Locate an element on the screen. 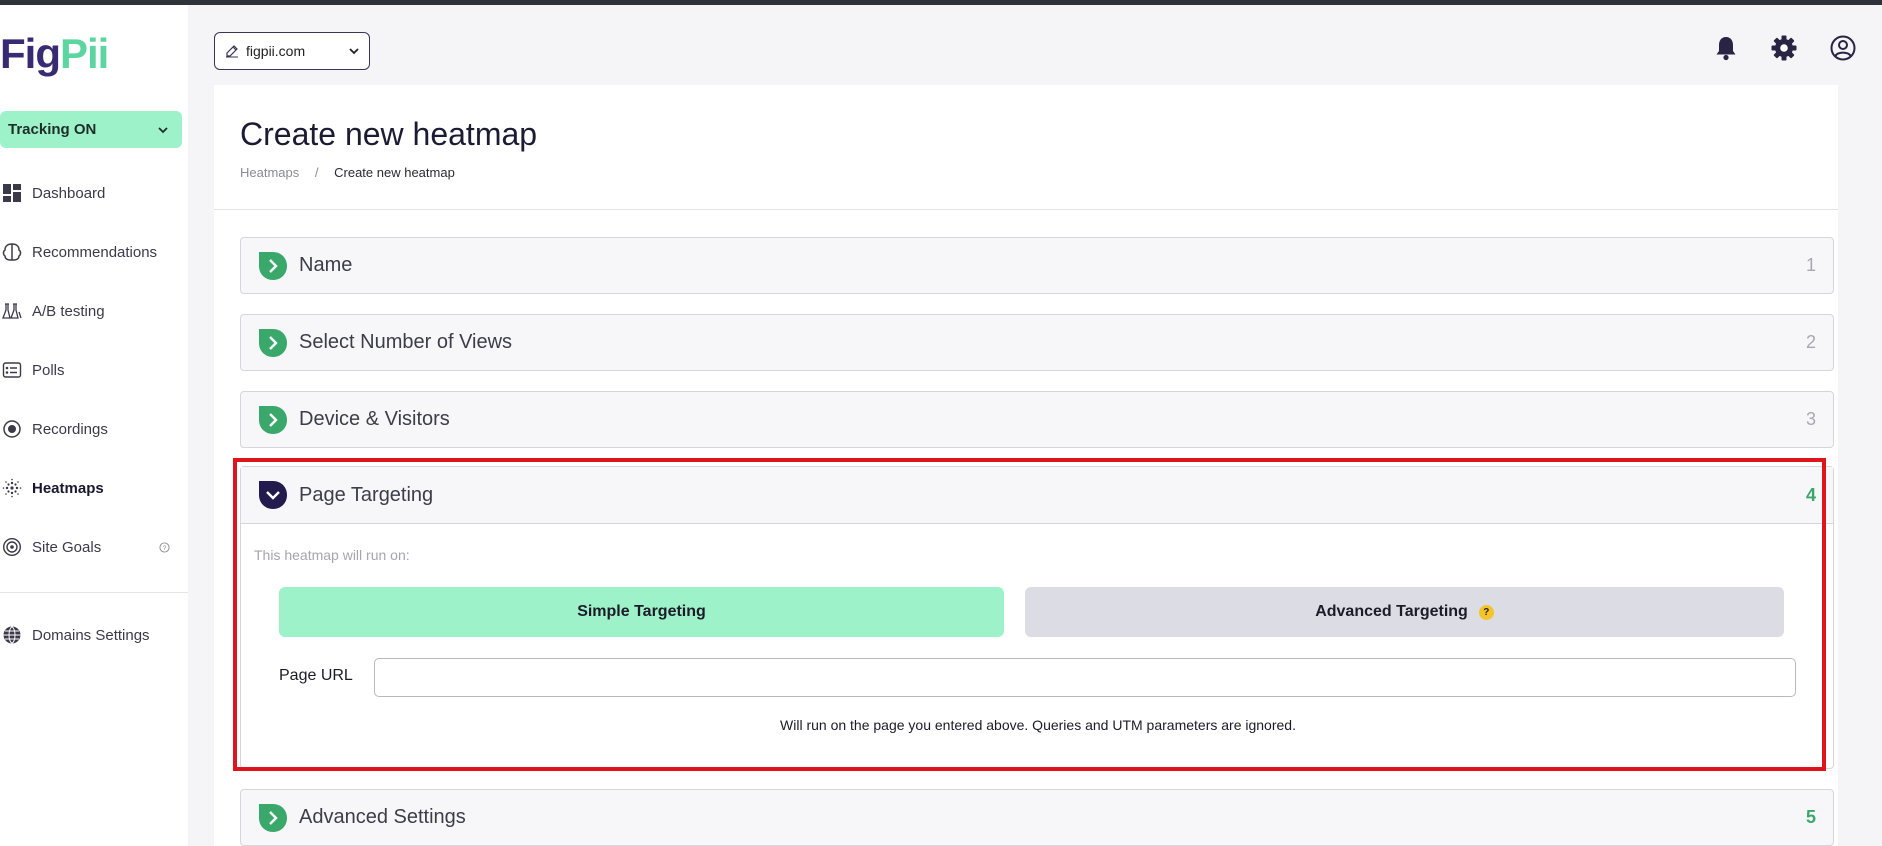  sidebar-item-heatmaps: Heatmaps is located at coordinates (94, 488).